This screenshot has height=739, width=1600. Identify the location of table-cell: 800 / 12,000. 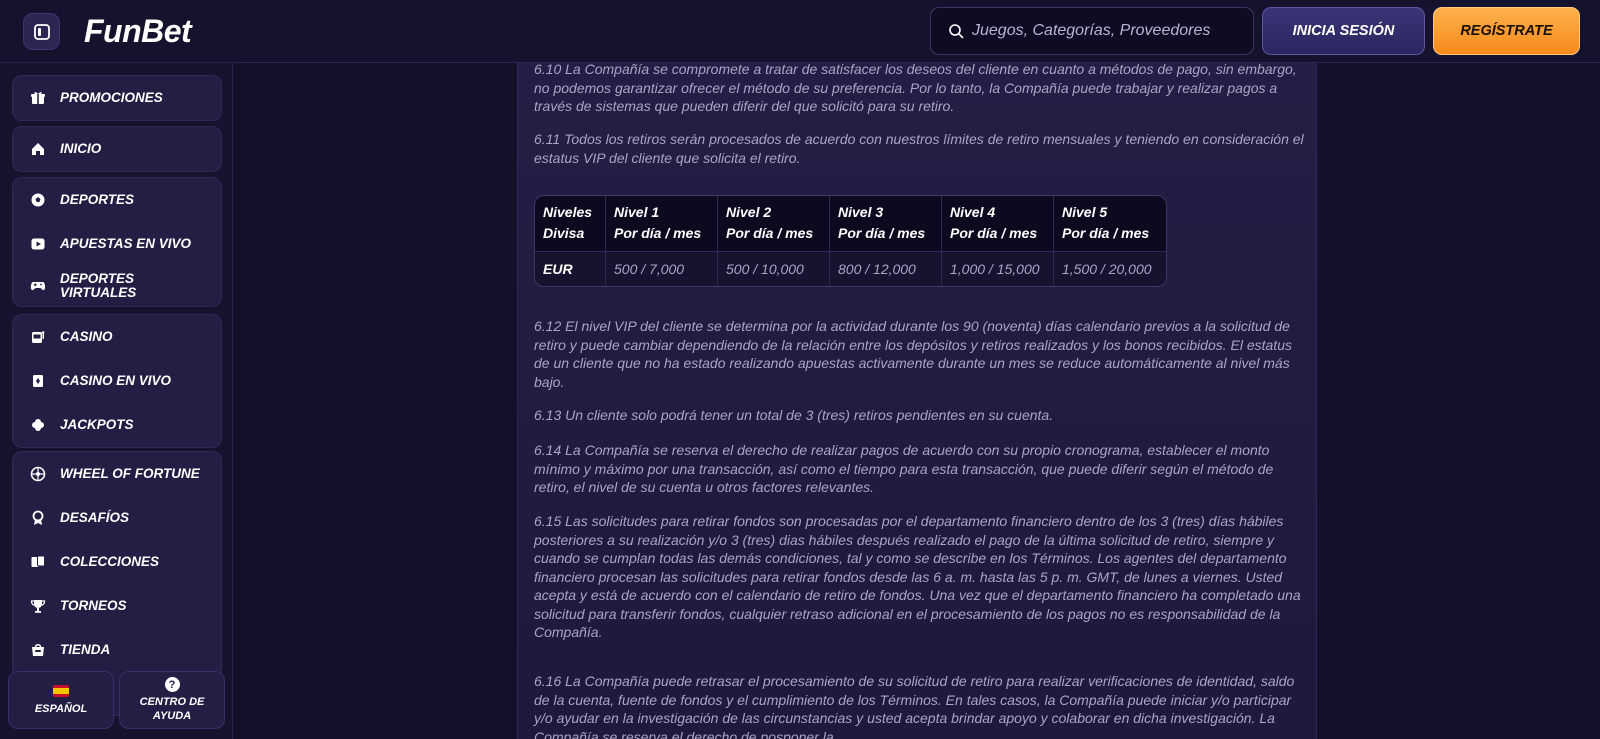
(886, 268).